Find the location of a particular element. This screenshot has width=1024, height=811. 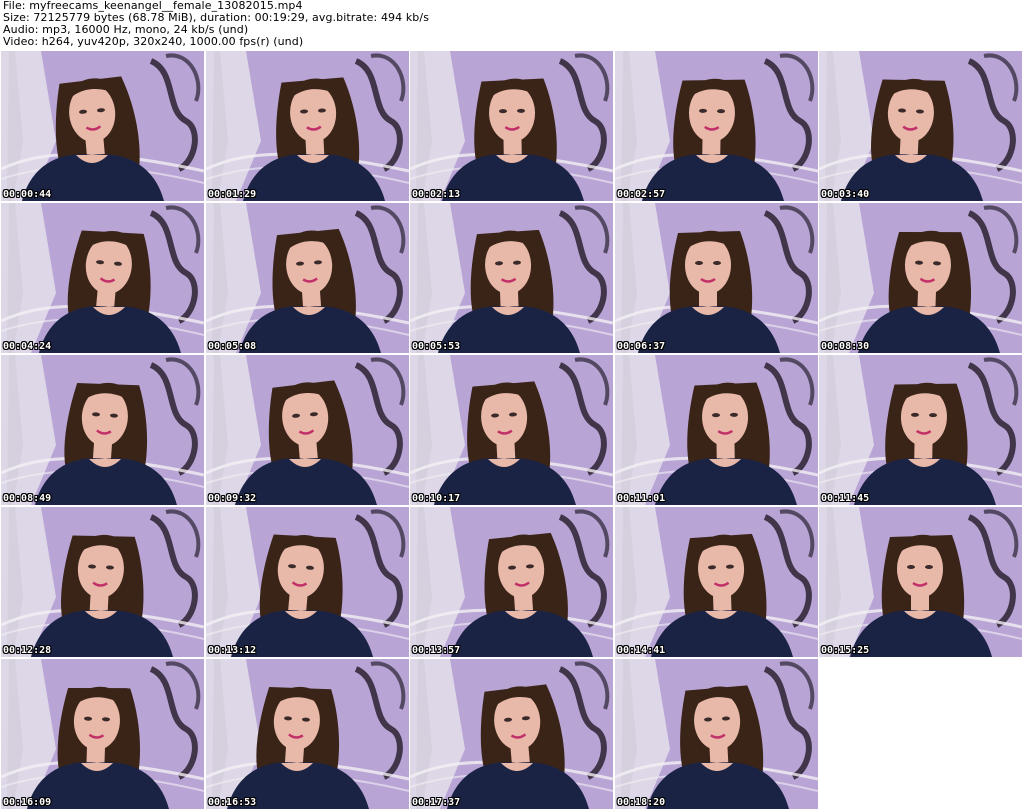

thumbnail-timestamp: 00:04:24 is located at coordinates (27, 346).